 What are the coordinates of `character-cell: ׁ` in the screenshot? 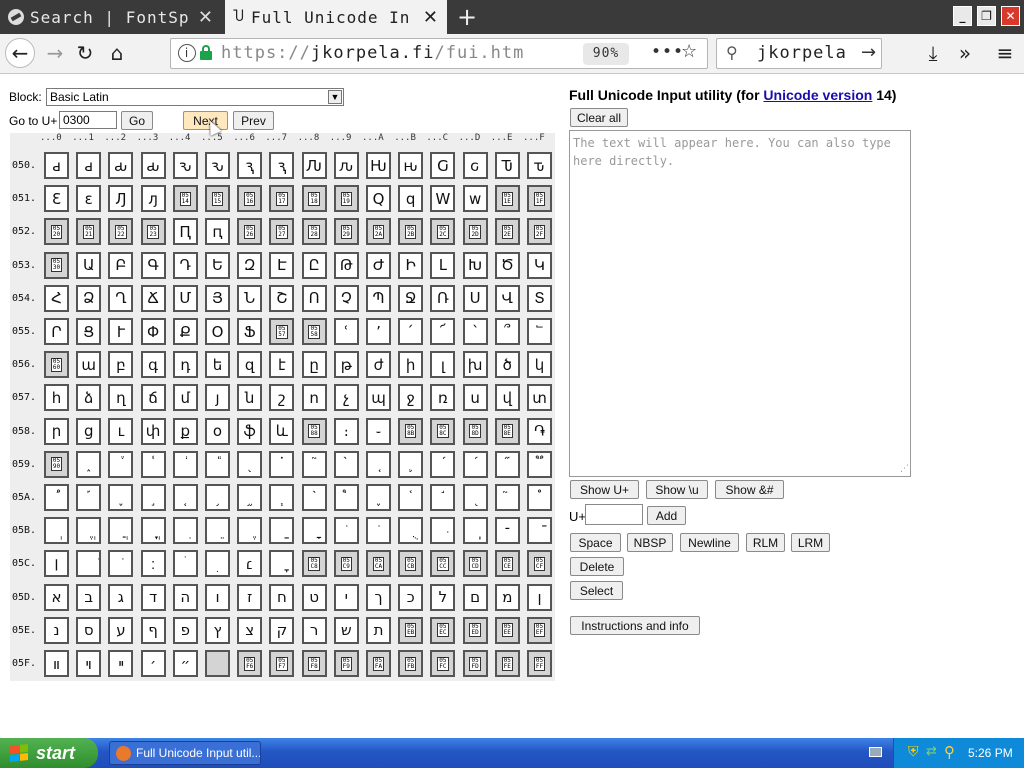 It's located at (89, 564).